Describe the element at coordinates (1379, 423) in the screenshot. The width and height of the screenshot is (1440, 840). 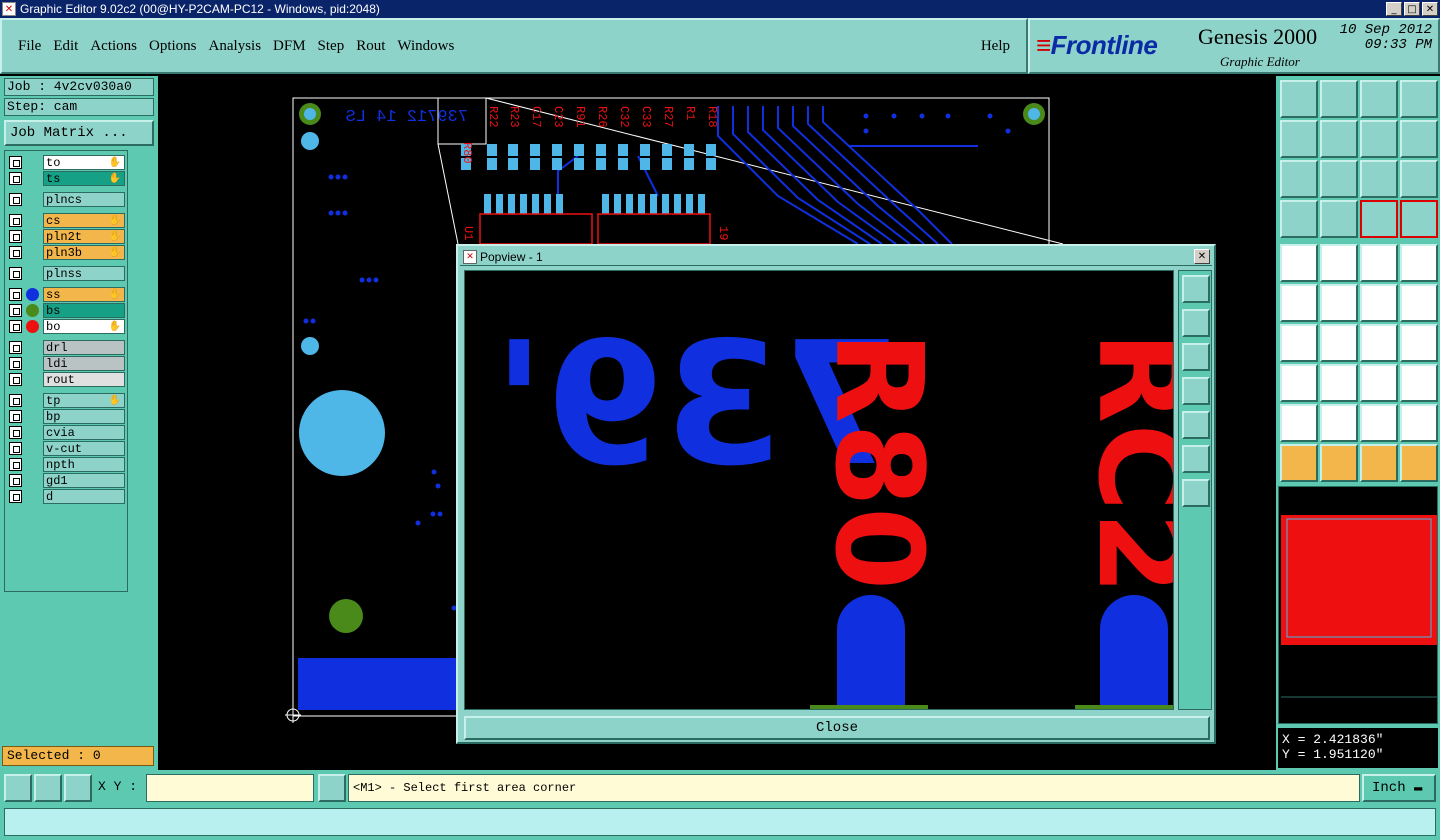
I see `tri3-tool-icon` at that location.